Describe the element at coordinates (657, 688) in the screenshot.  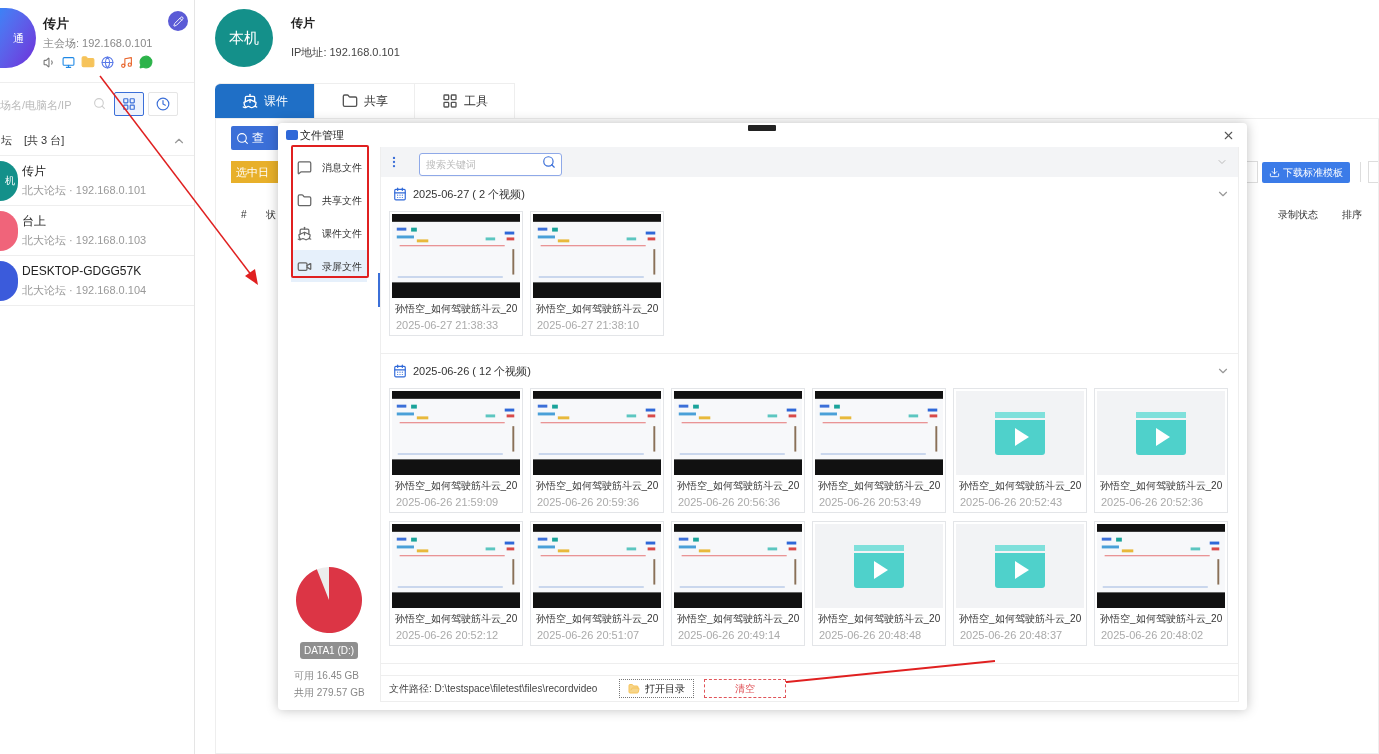
I see `open-folder-button: 打开目录` at that location.